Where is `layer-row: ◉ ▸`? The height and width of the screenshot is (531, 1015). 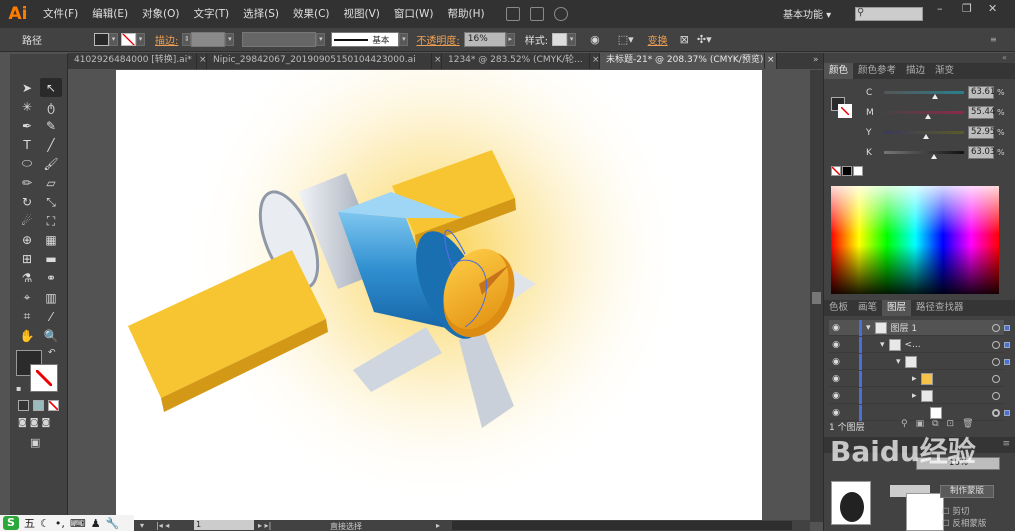
layer-row: ◉ ▸ is located at coordinates (916, 395).